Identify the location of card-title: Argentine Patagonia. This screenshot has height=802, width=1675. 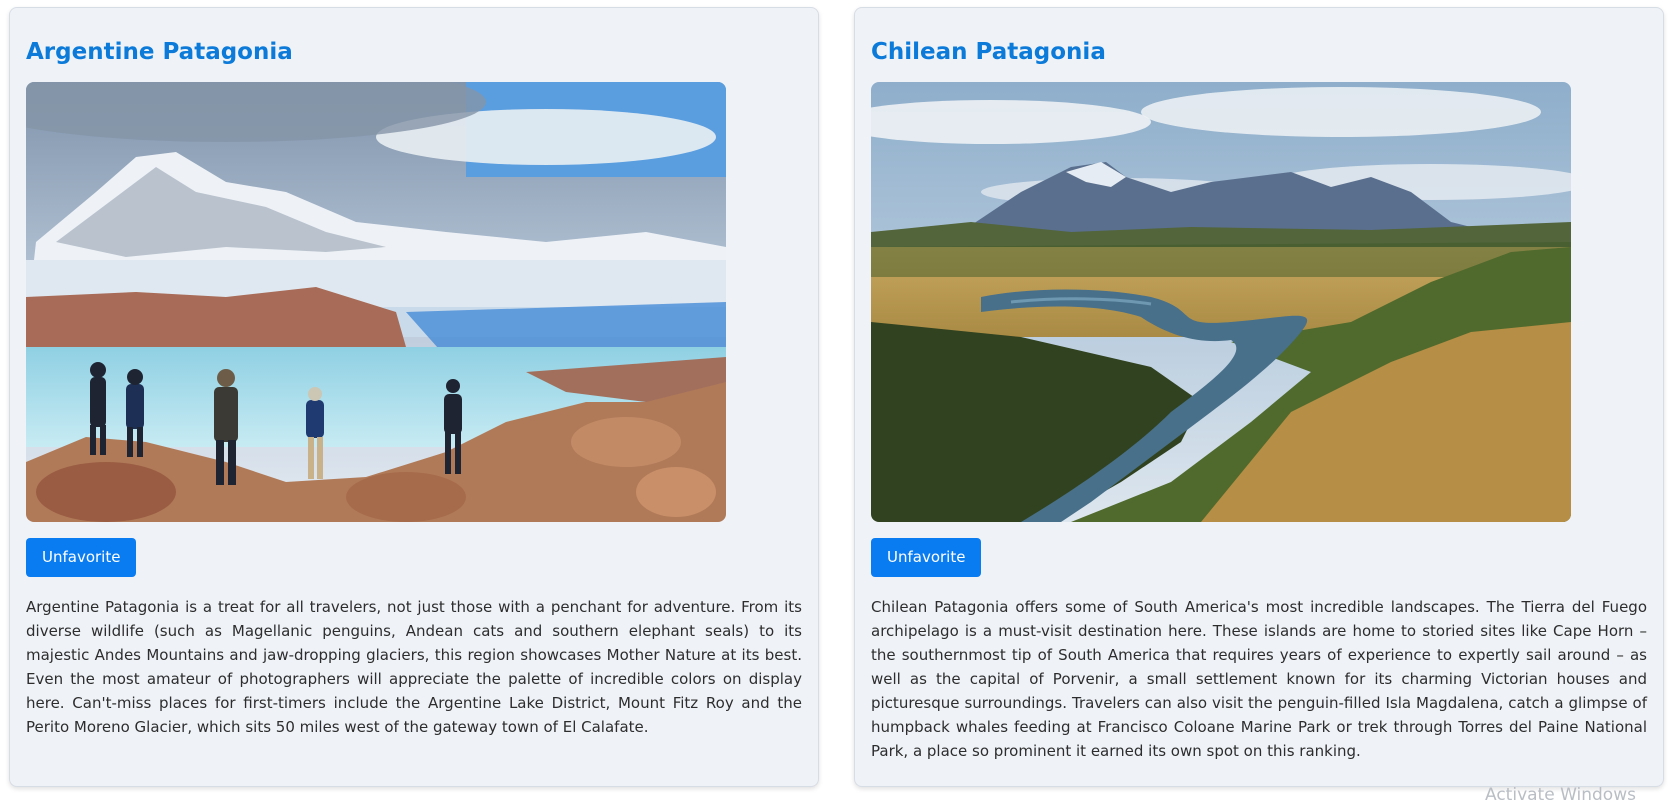
(159, 52).